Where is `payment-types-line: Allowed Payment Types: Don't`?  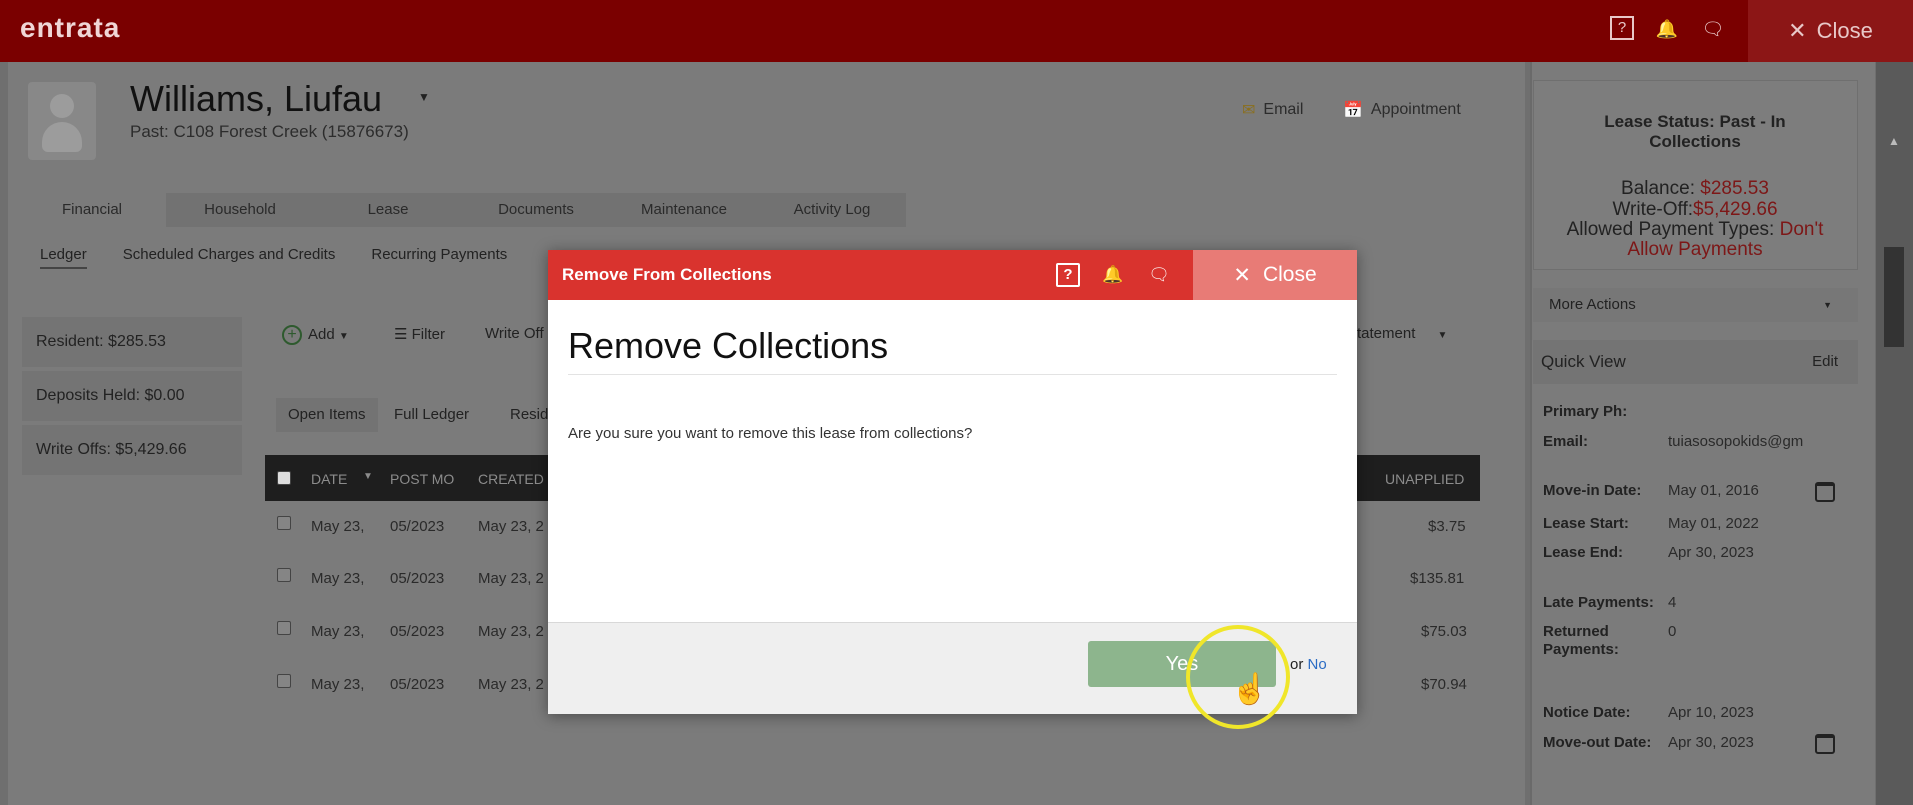 payment-types-line: Allowed Payment Types: Don't is located at coordinates (1695, 230).